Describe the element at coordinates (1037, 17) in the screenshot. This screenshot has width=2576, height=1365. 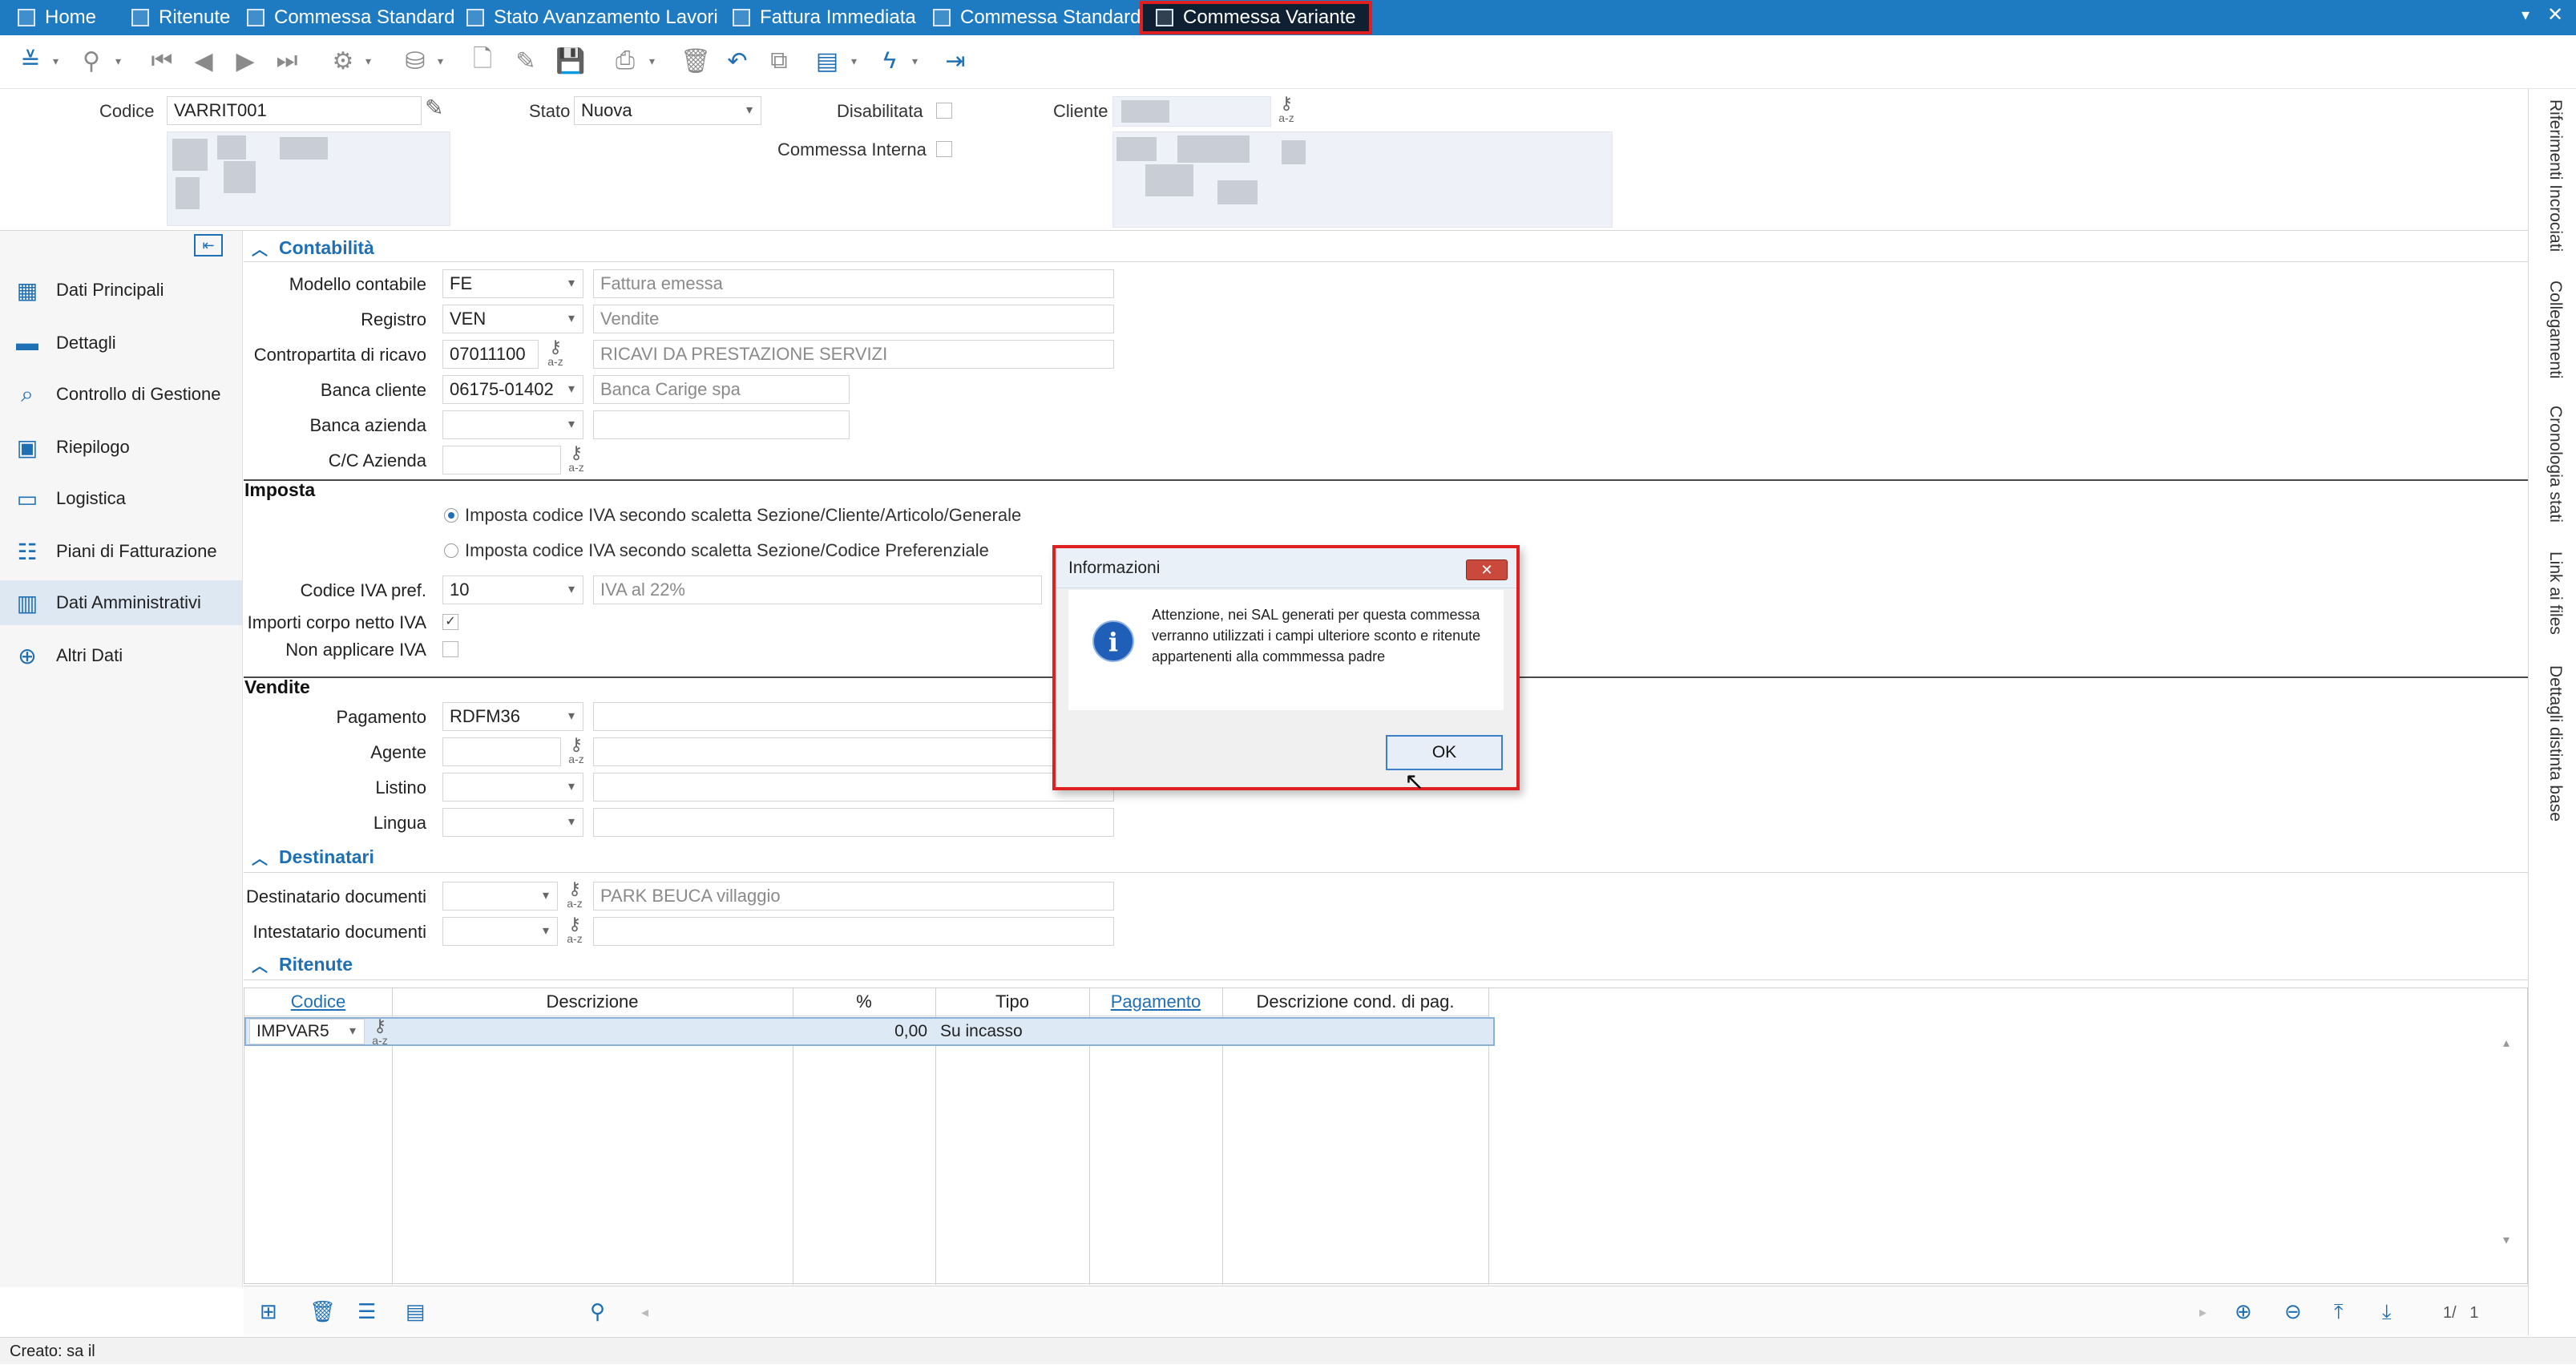
I see `tab-commessa-standard-2: Commessa Standard` at that location.